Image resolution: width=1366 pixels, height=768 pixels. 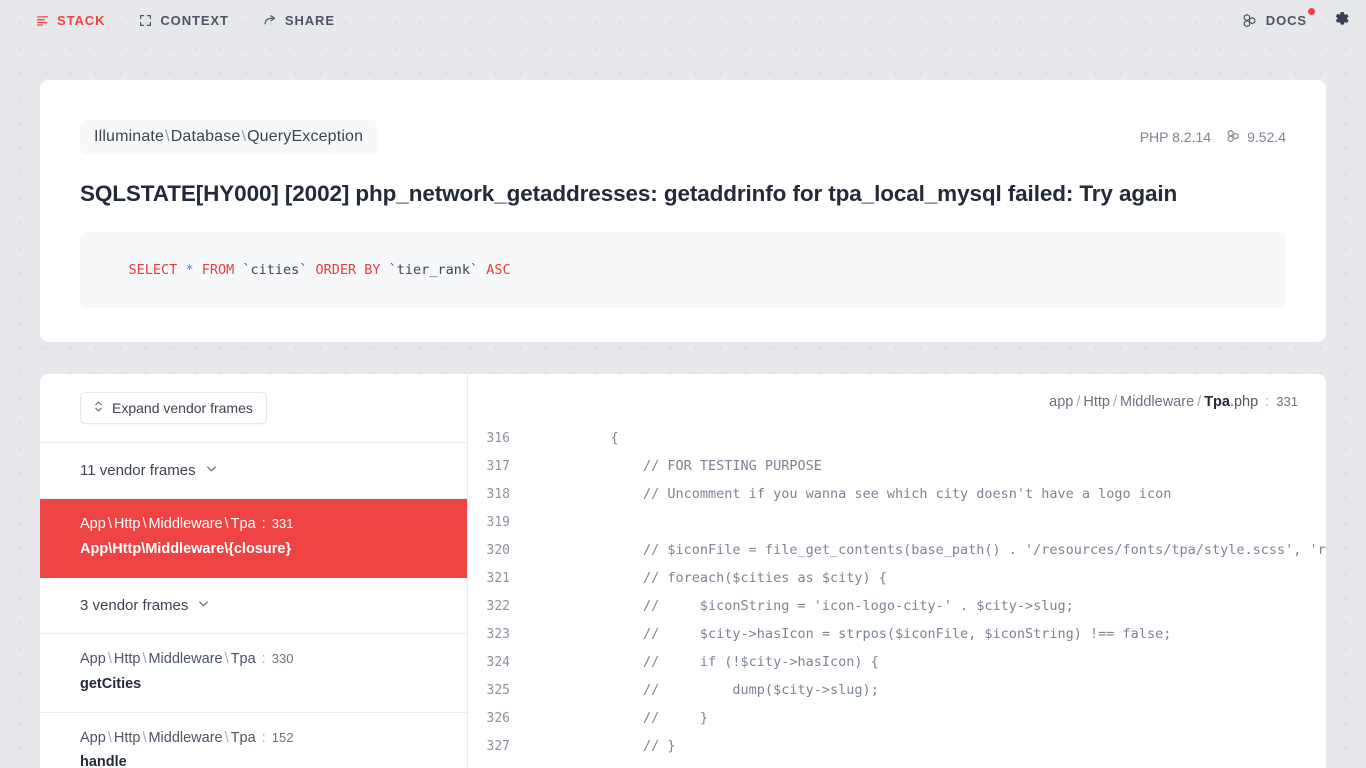 I want to click on stack-frame-path: App \ Http \ Middleware \ Tpa : 152, so click(x=187, y=737).